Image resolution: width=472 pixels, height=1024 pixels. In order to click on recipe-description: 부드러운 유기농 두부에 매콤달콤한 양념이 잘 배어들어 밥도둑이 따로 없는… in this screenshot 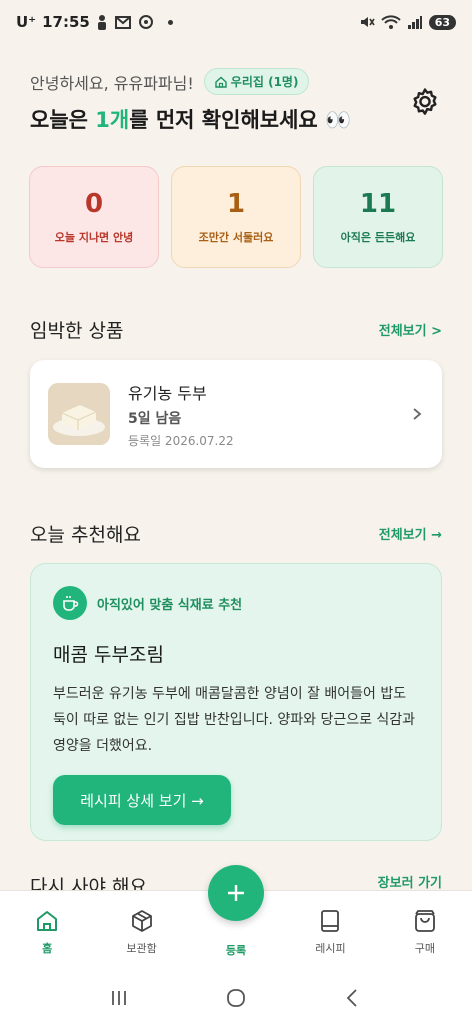, I will do `click(234, 720)`.